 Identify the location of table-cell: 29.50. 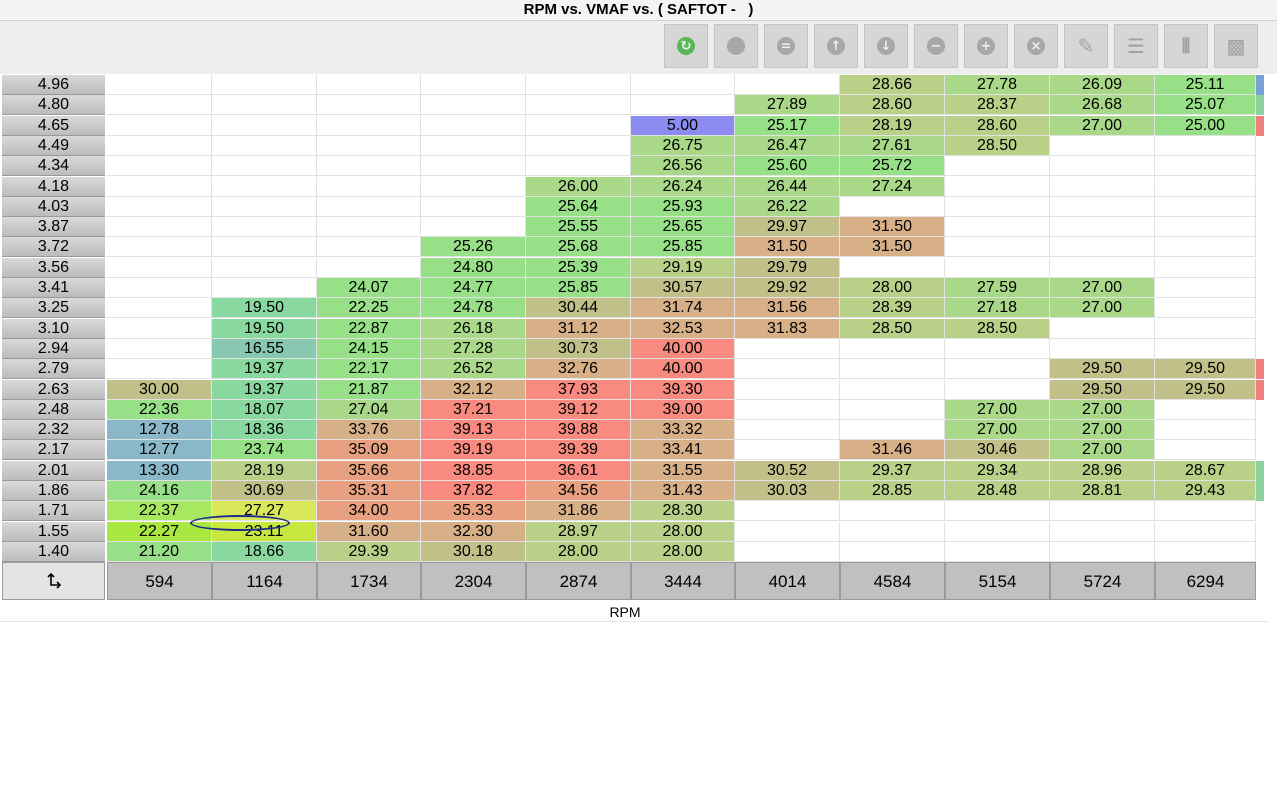
(1205, 389).